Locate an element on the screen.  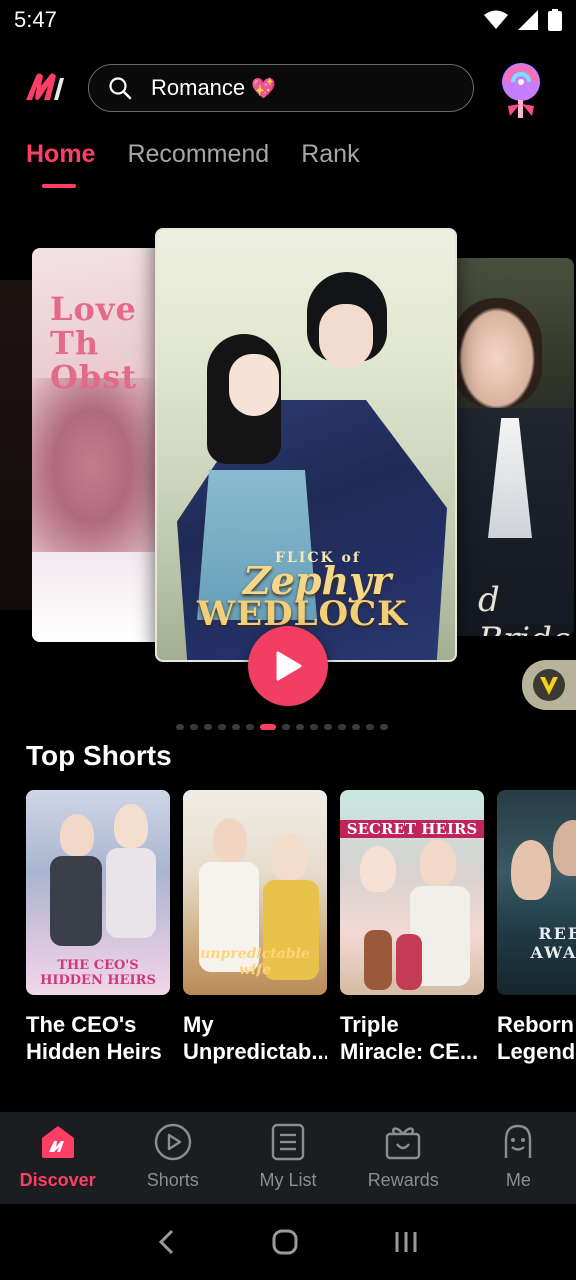
battery-icon is located at coordinates (555, 20).